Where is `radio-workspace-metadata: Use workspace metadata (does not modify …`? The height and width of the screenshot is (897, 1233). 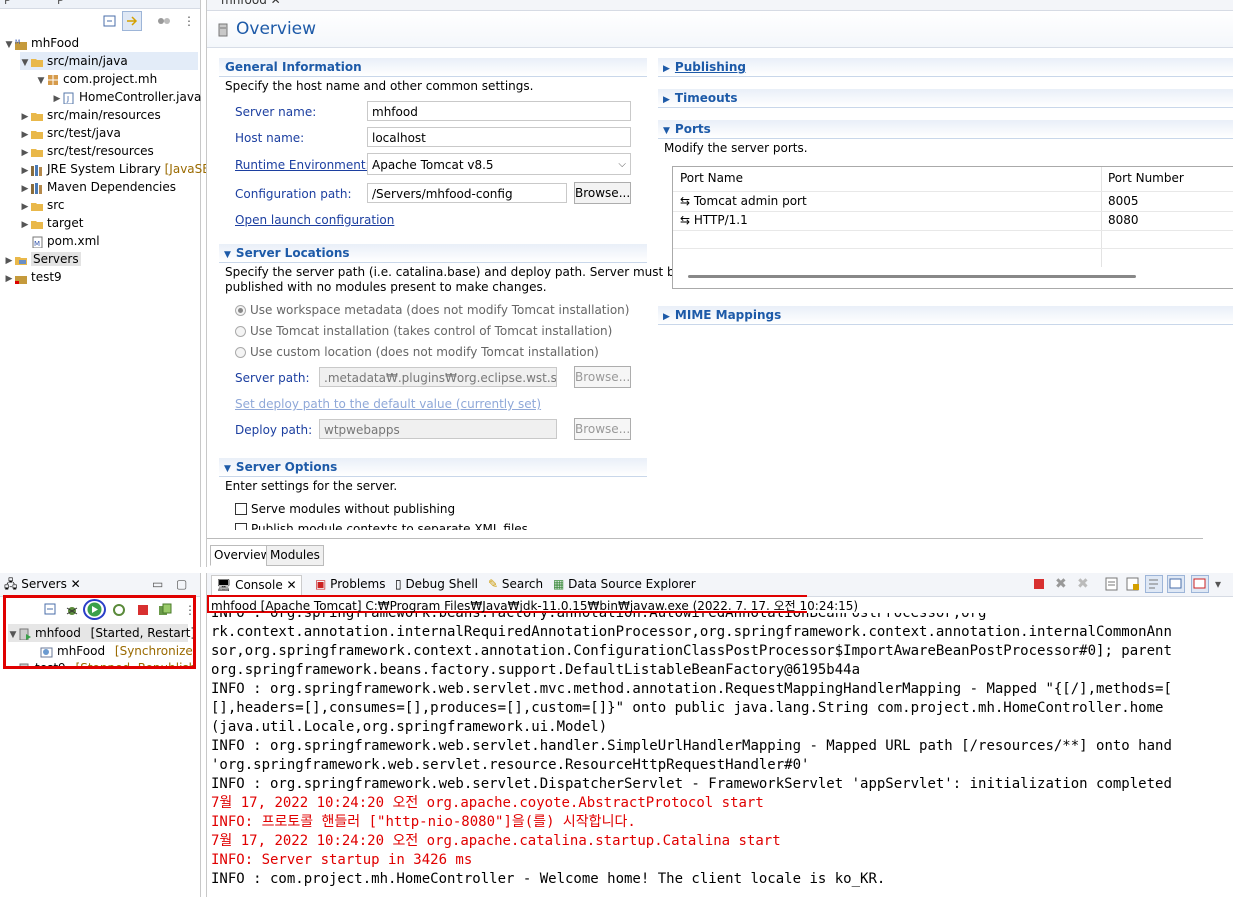 radio-workspace-metadata: Use workspace metadata (does not modify … is located at coordinates (432, 310).